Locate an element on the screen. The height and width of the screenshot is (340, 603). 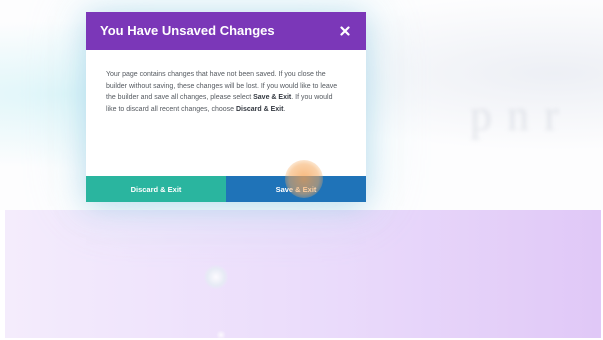
save-button-label: Save & Exit is located at coordinates (296, 189).